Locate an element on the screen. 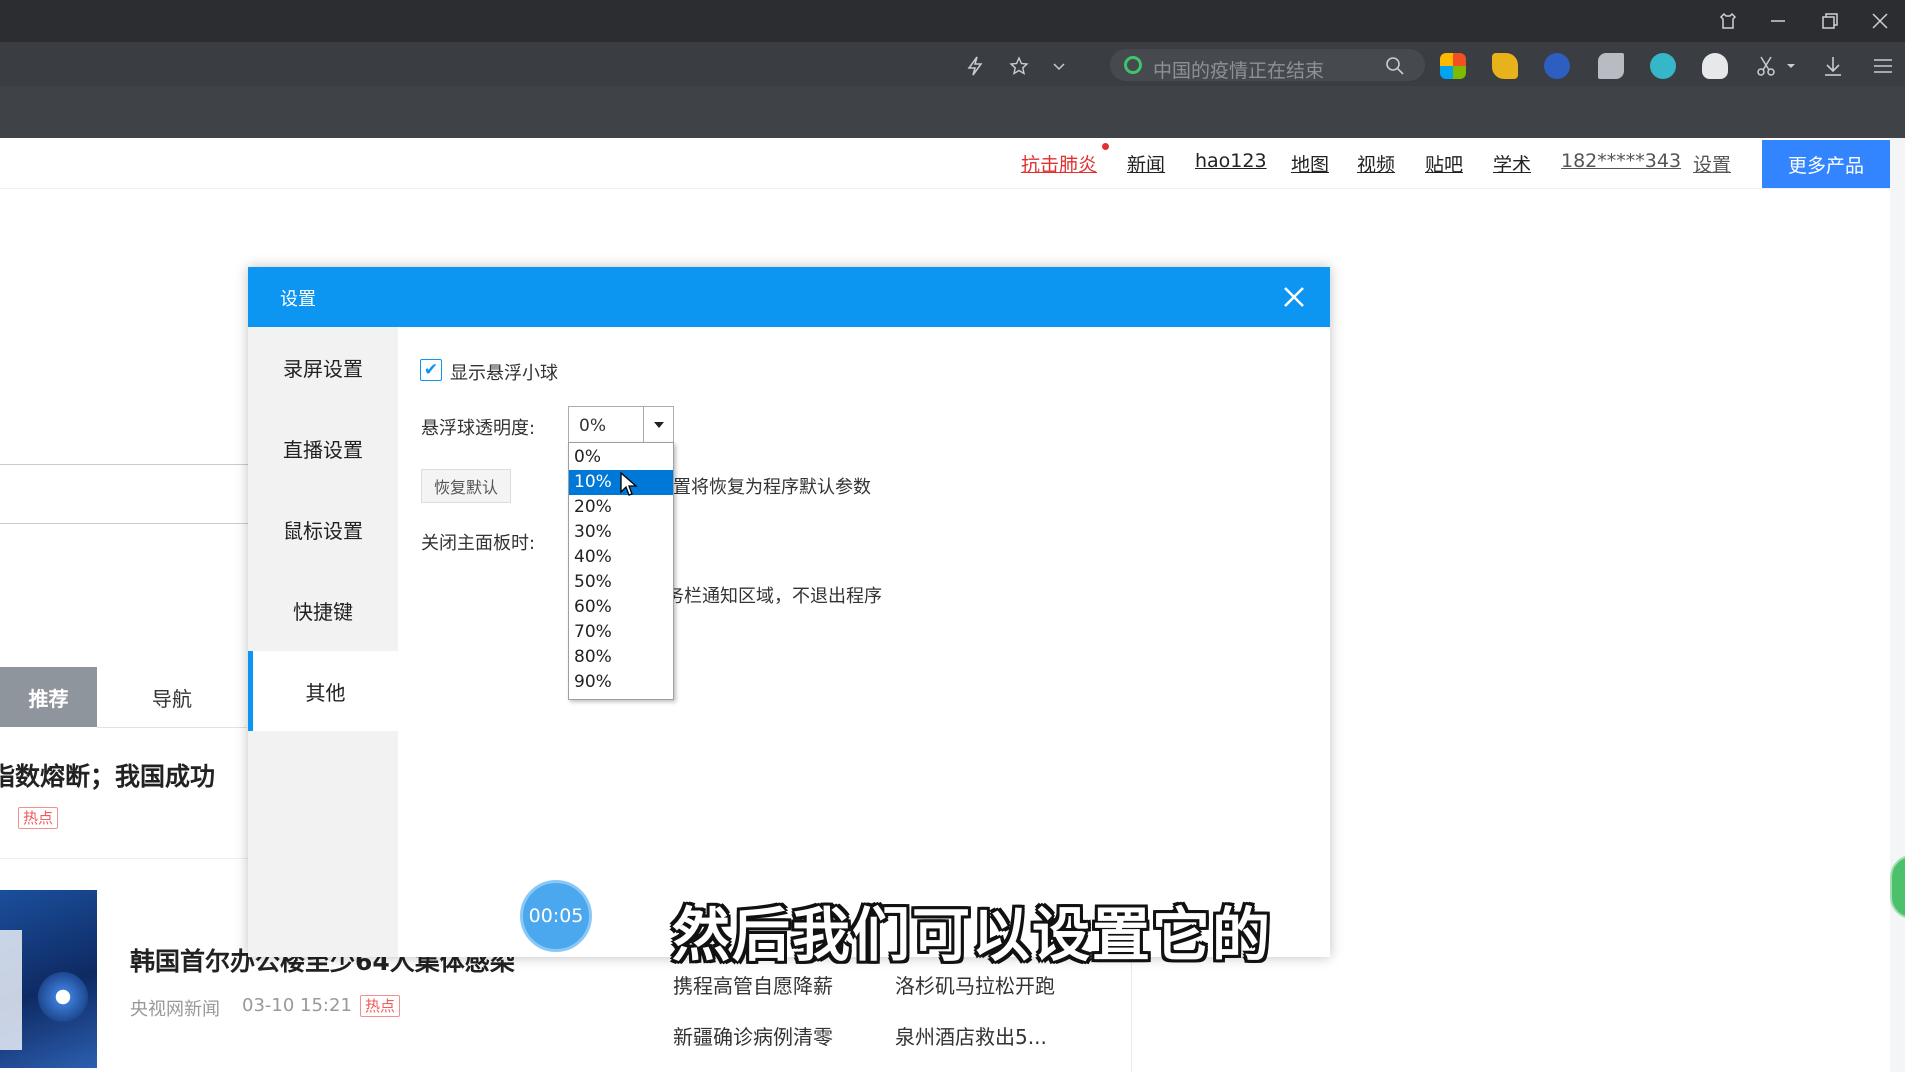  headline-partial: 指数熔断；我国成功 is located at coordinates (107, 775).